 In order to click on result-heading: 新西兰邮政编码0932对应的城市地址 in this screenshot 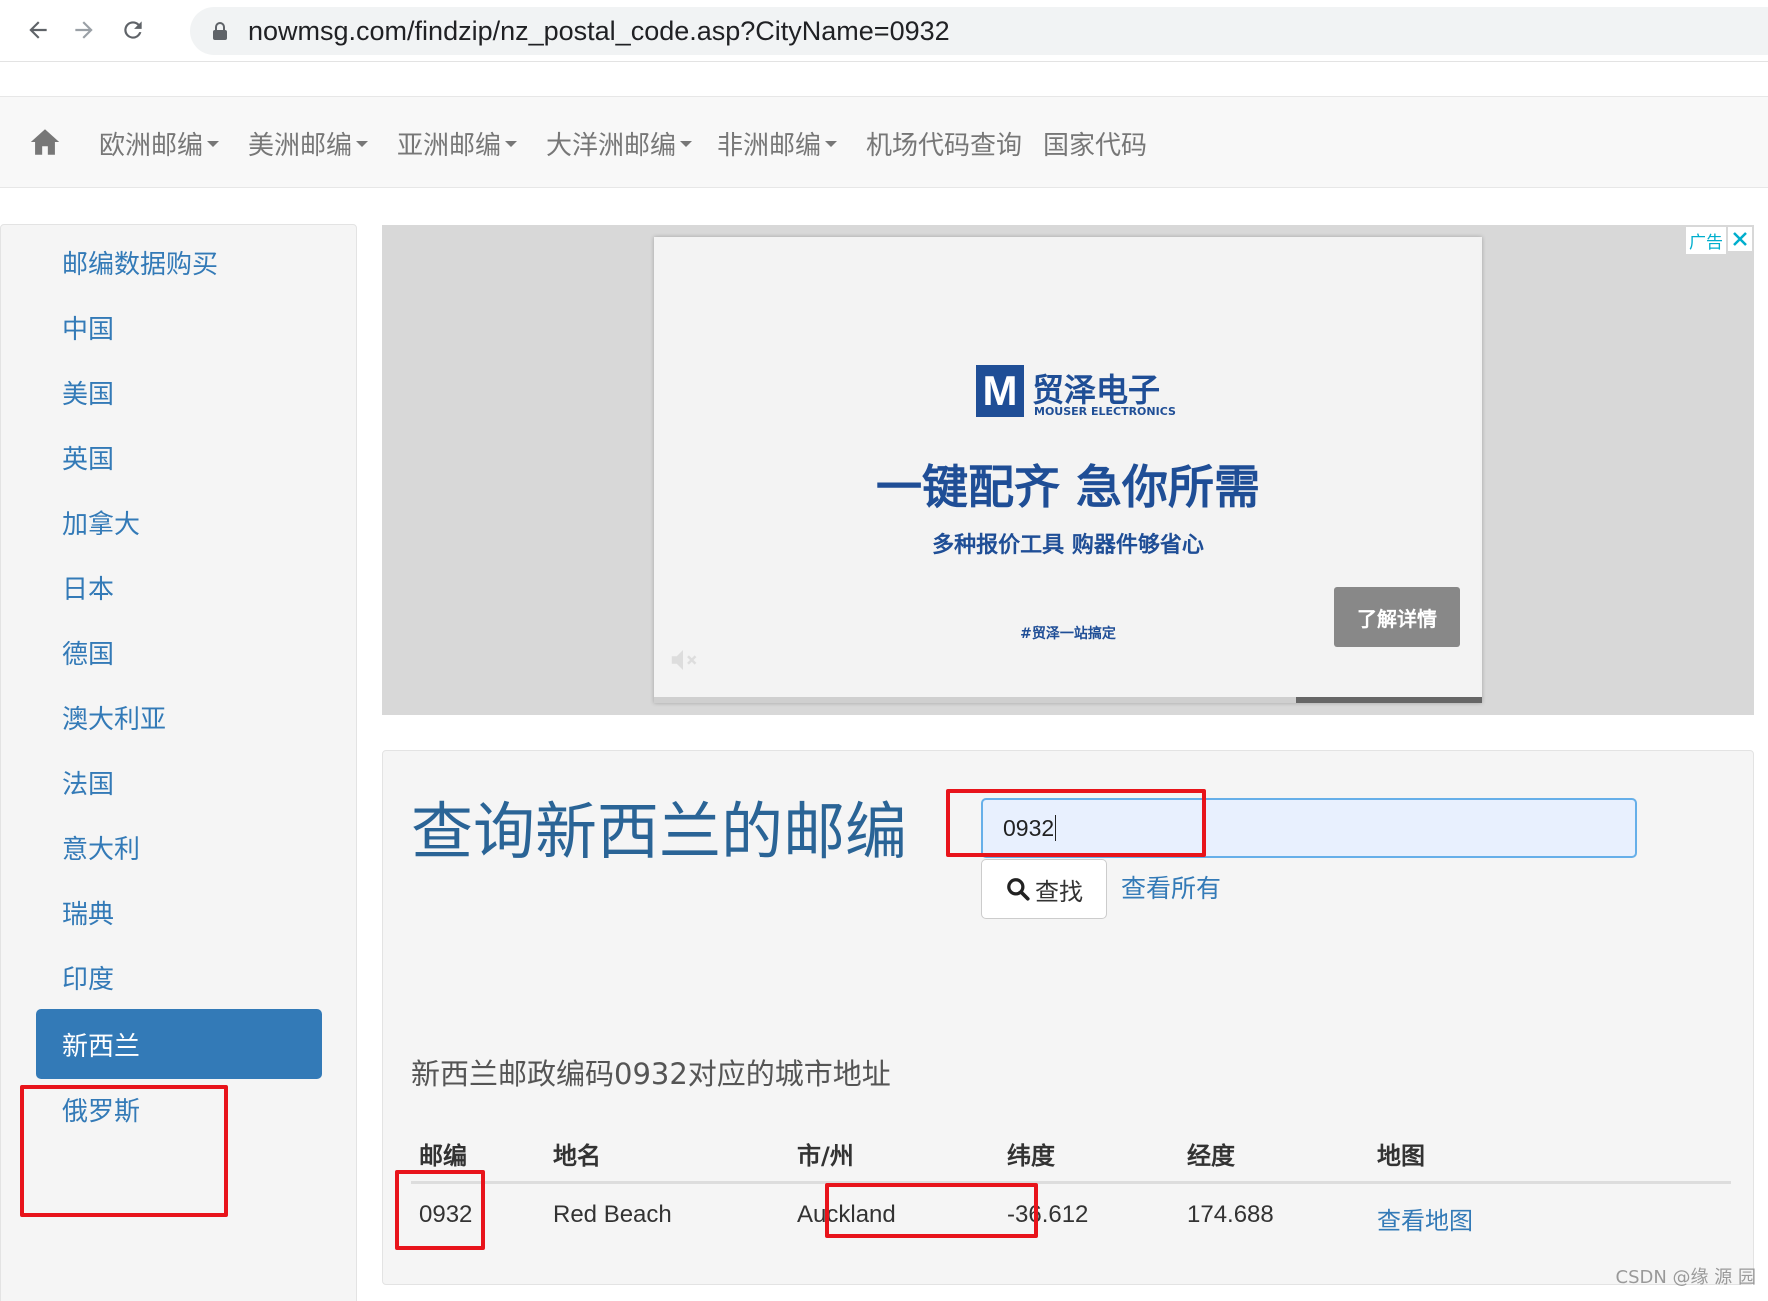, I will do `click(651, 1074)`.